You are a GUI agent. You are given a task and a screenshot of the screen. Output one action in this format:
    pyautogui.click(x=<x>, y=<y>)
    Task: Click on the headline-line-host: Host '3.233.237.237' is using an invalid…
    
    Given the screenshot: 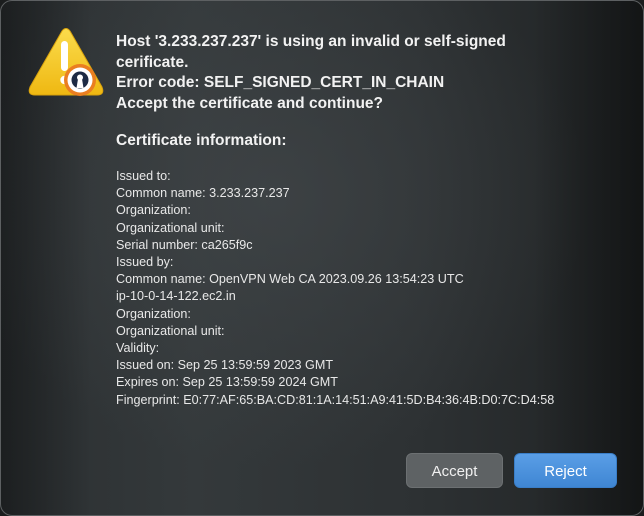 What is the action you would take?
    pyautogui.click(x=311, y=41)
    